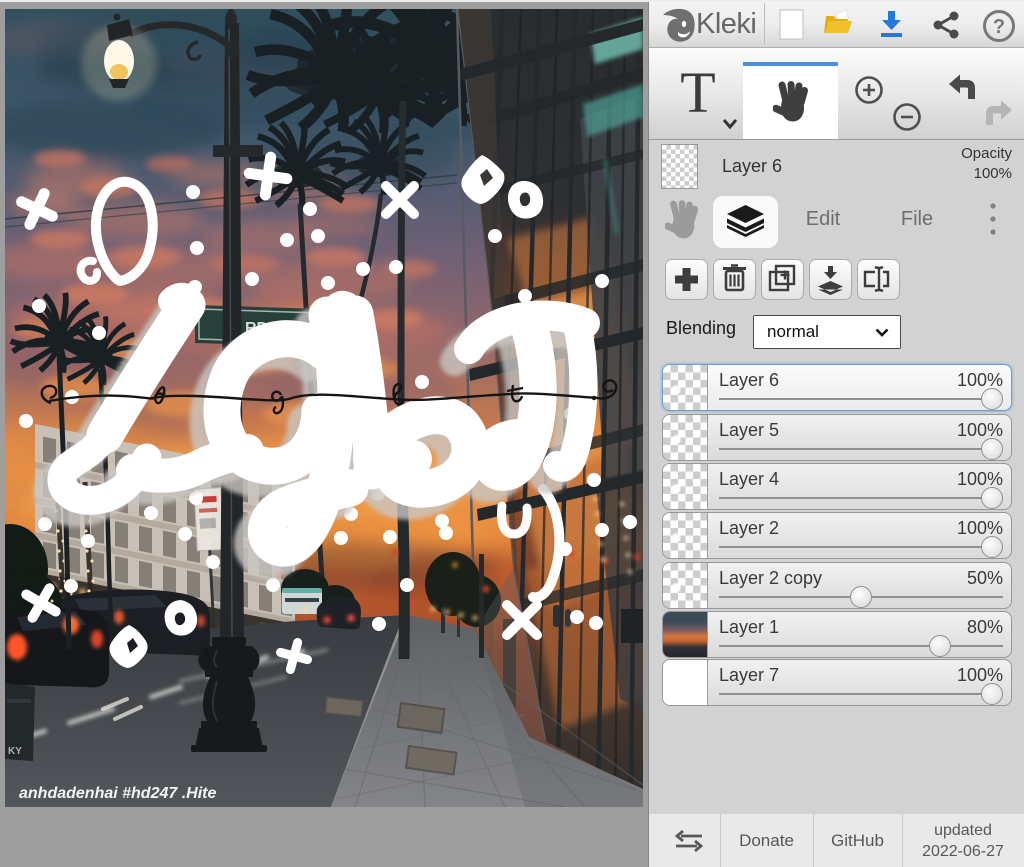  What do you see at coordinates (117, 793) in the screenshot?
I see `svg-text: anhdadenhai #hd247 .Hite` at bounding box center [117, 793].